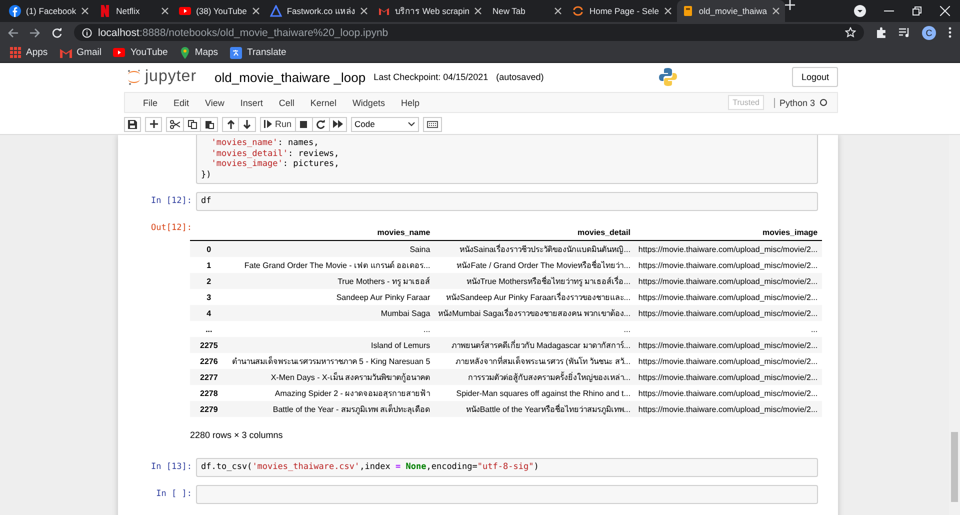  I want to click on back-icon, so click(13, 33).